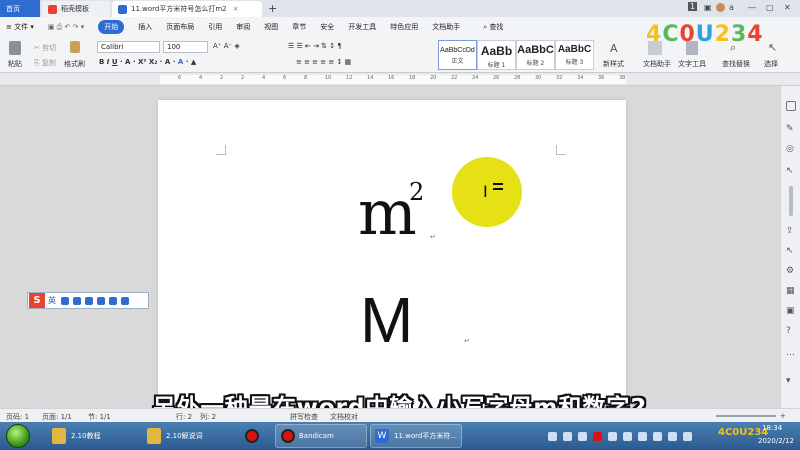 This screenshot has height=450, width=800. Describe the element at coordinates (45, 63) in the screenshot. I see `copy-button: ⎘ 复制` at that location.